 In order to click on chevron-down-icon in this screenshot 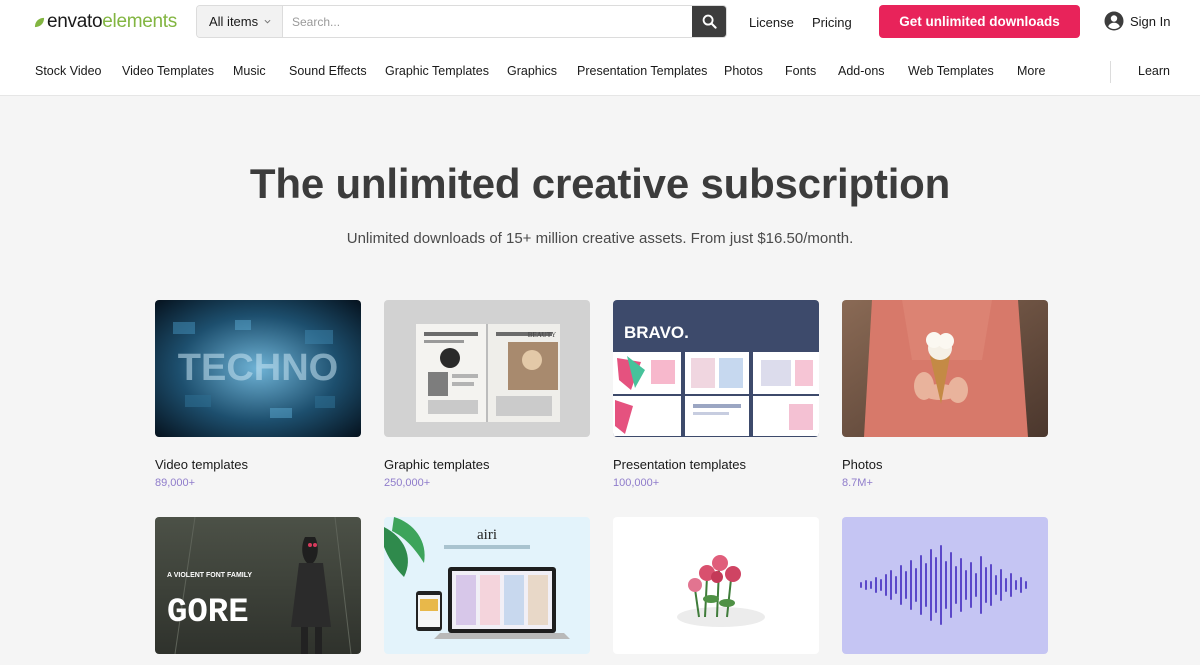, I will do `click(267, 21)`.